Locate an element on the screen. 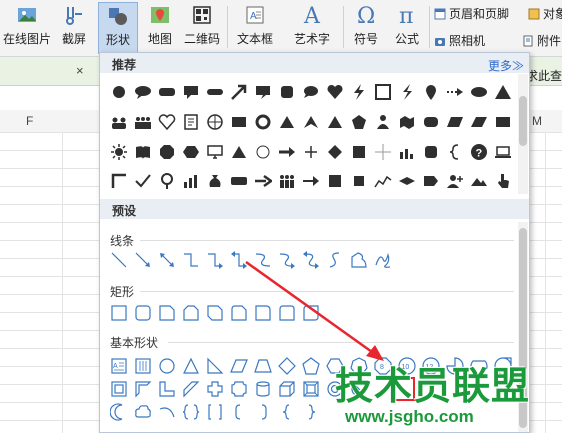 Image resolution: width=562 pixels, height=433 pixels. red-pointer-arrow is located at coordinates (309, 307).